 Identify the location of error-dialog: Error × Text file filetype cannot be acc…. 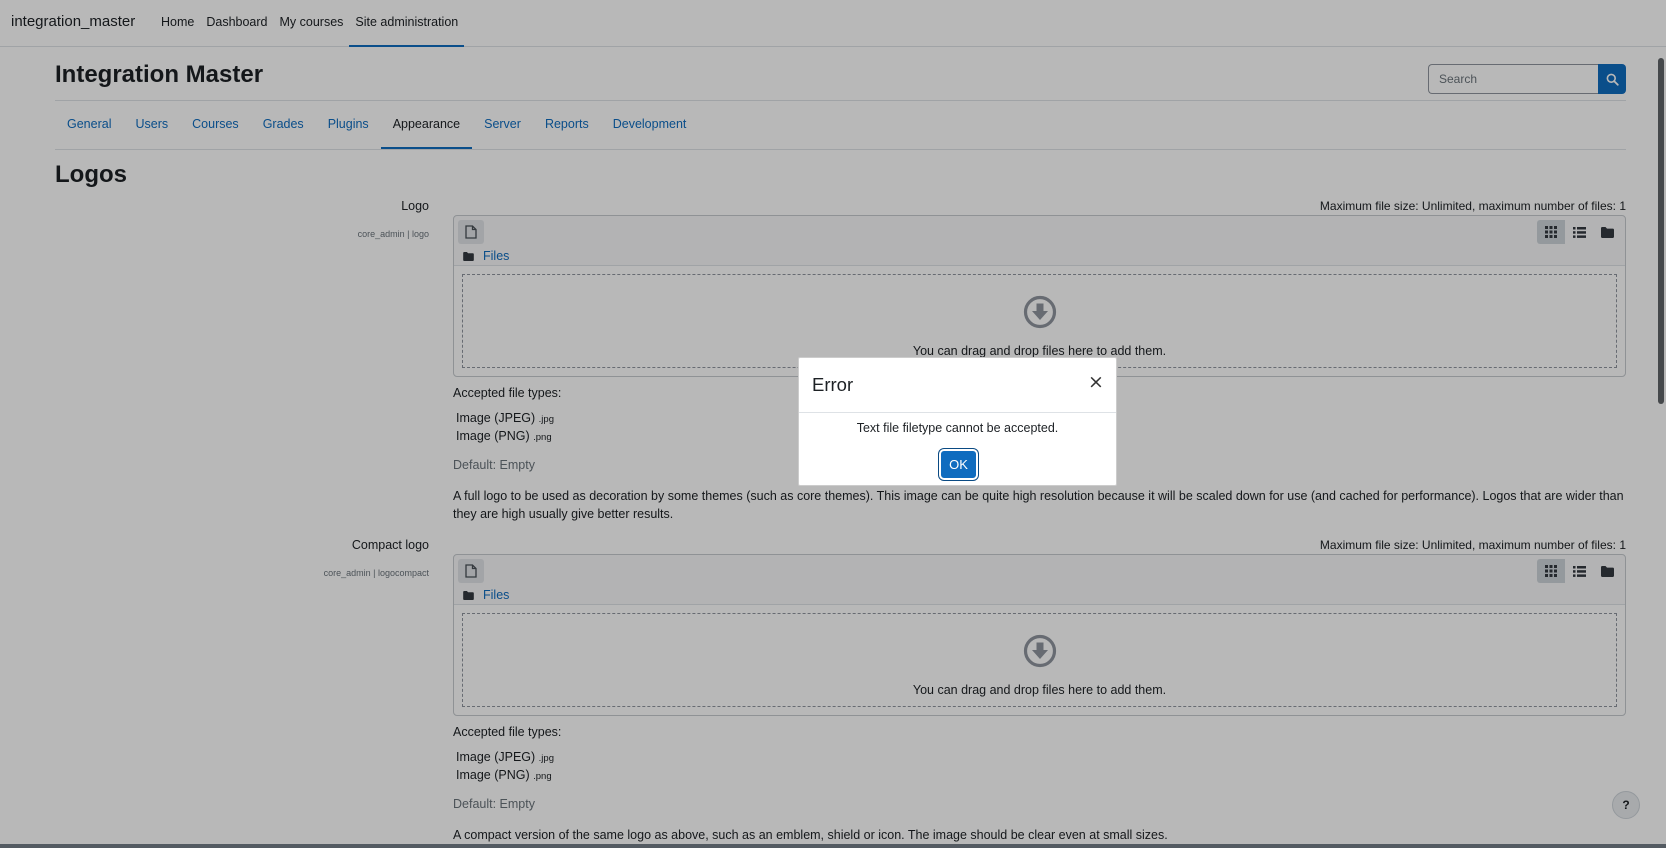
(957, 421).